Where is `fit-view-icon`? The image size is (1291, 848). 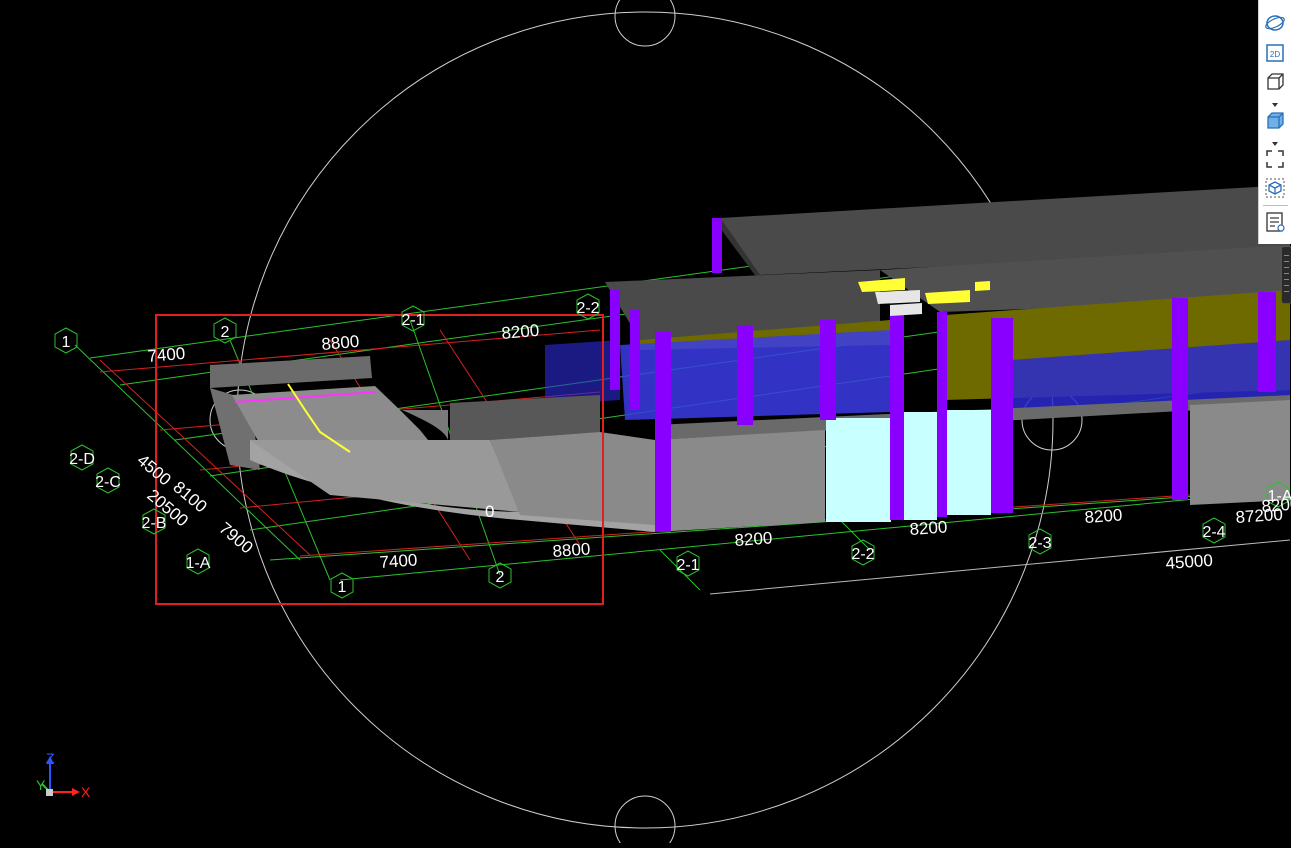
fit-view-icon is located at coordinates (1275, 159).